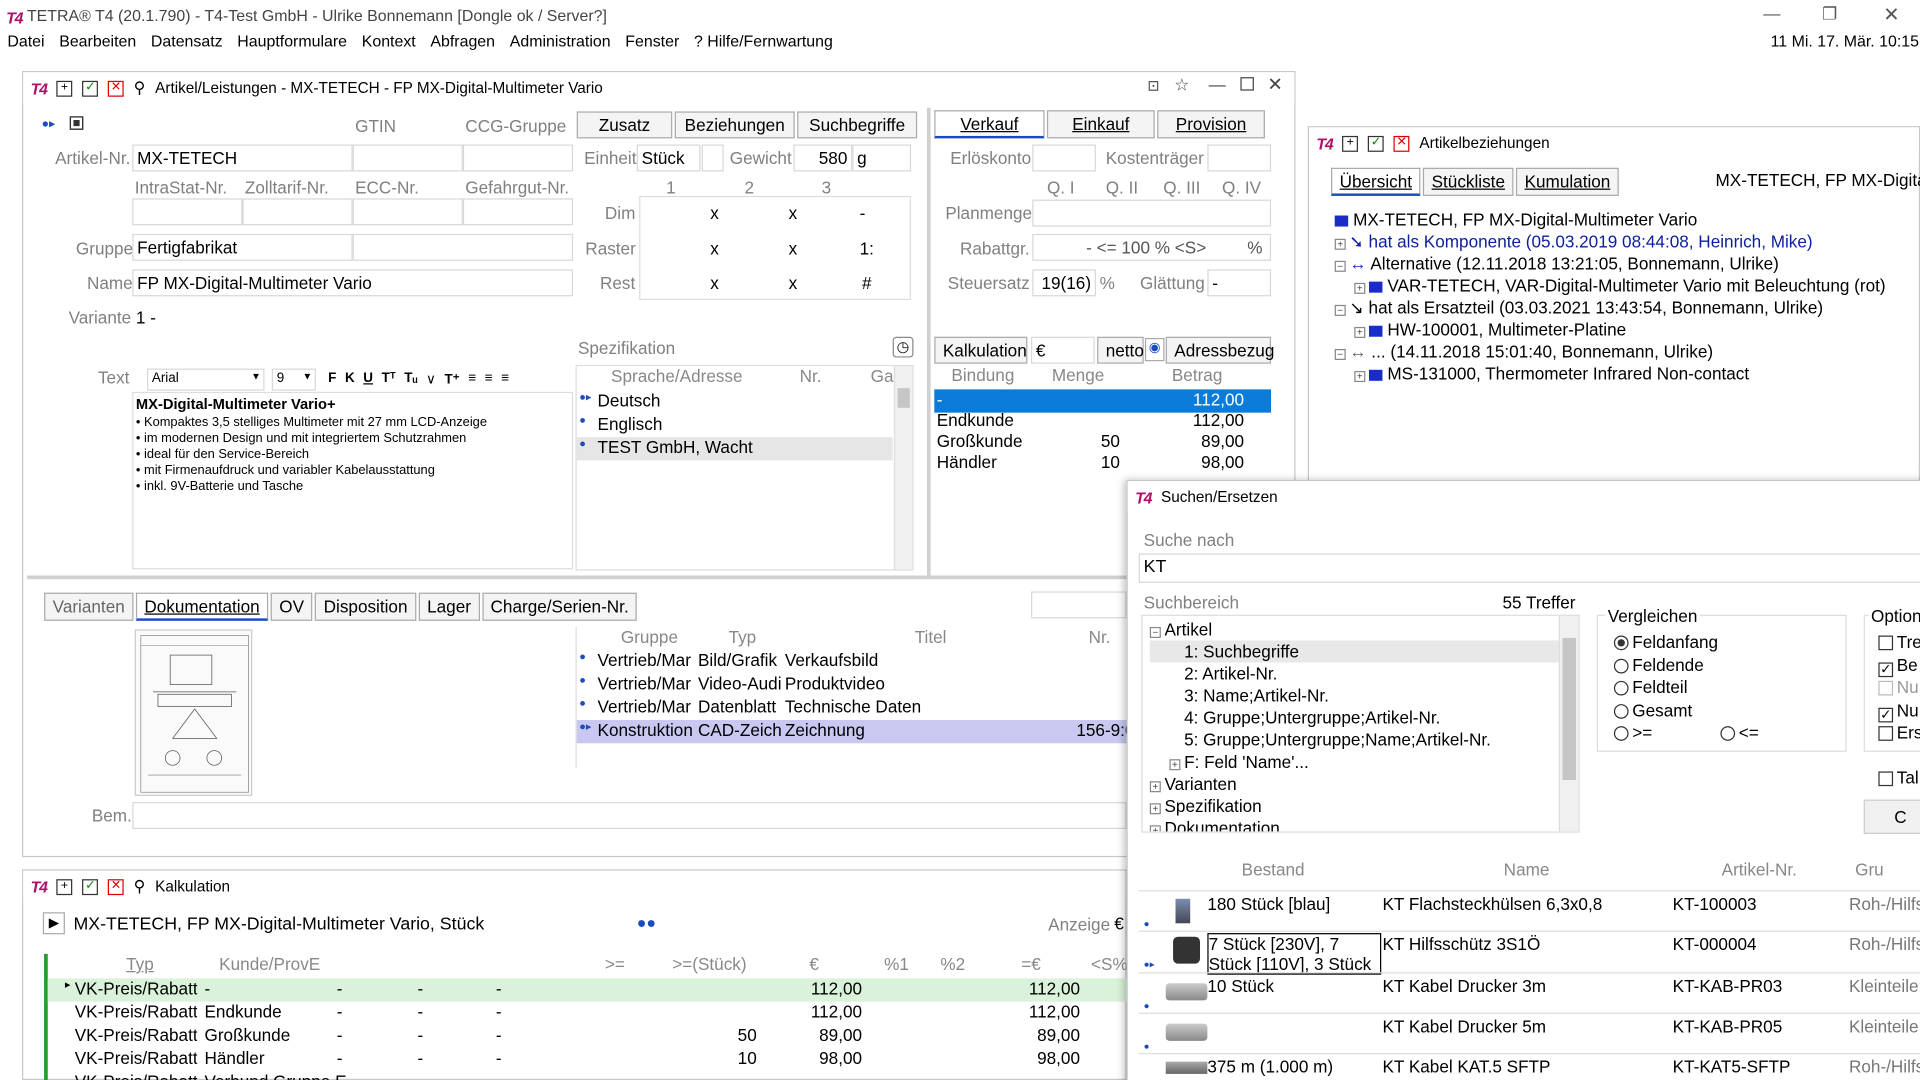 The height and width of the screenshot is (1080, 1920). What do you see at coordinates (1568, 723) in the screenshot?
I see `scope-scrollbar` at bounding box center [1568, 723].